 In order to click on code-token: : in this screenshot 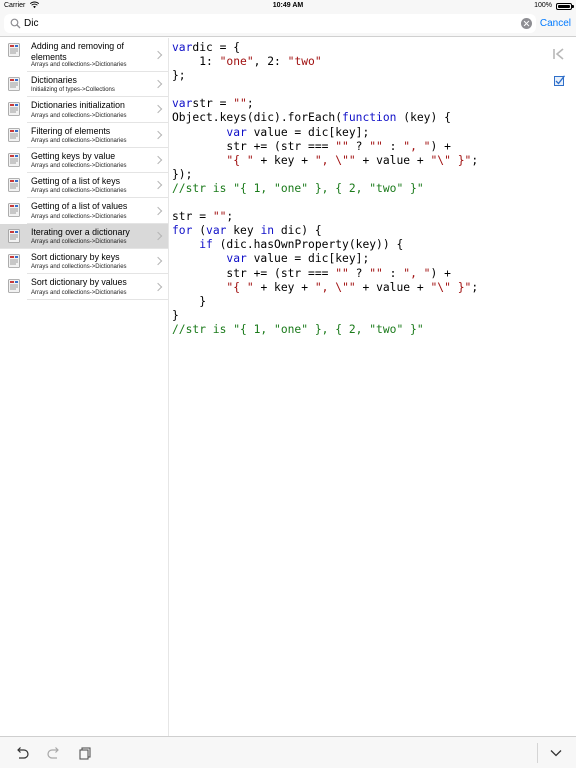, I will do `click(393, 273)`.